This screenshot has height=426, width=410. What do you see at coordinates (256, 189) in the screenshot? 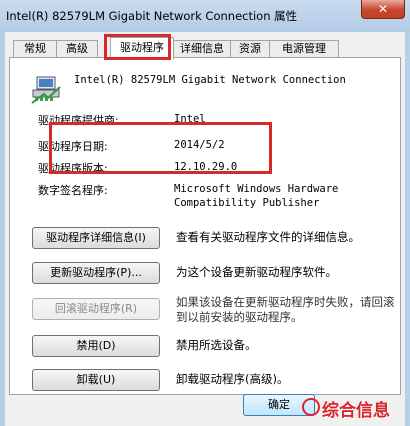
I see `digital-signer-value-line1: Microsoft Windows Hardware` at bounding box center [256, 189].